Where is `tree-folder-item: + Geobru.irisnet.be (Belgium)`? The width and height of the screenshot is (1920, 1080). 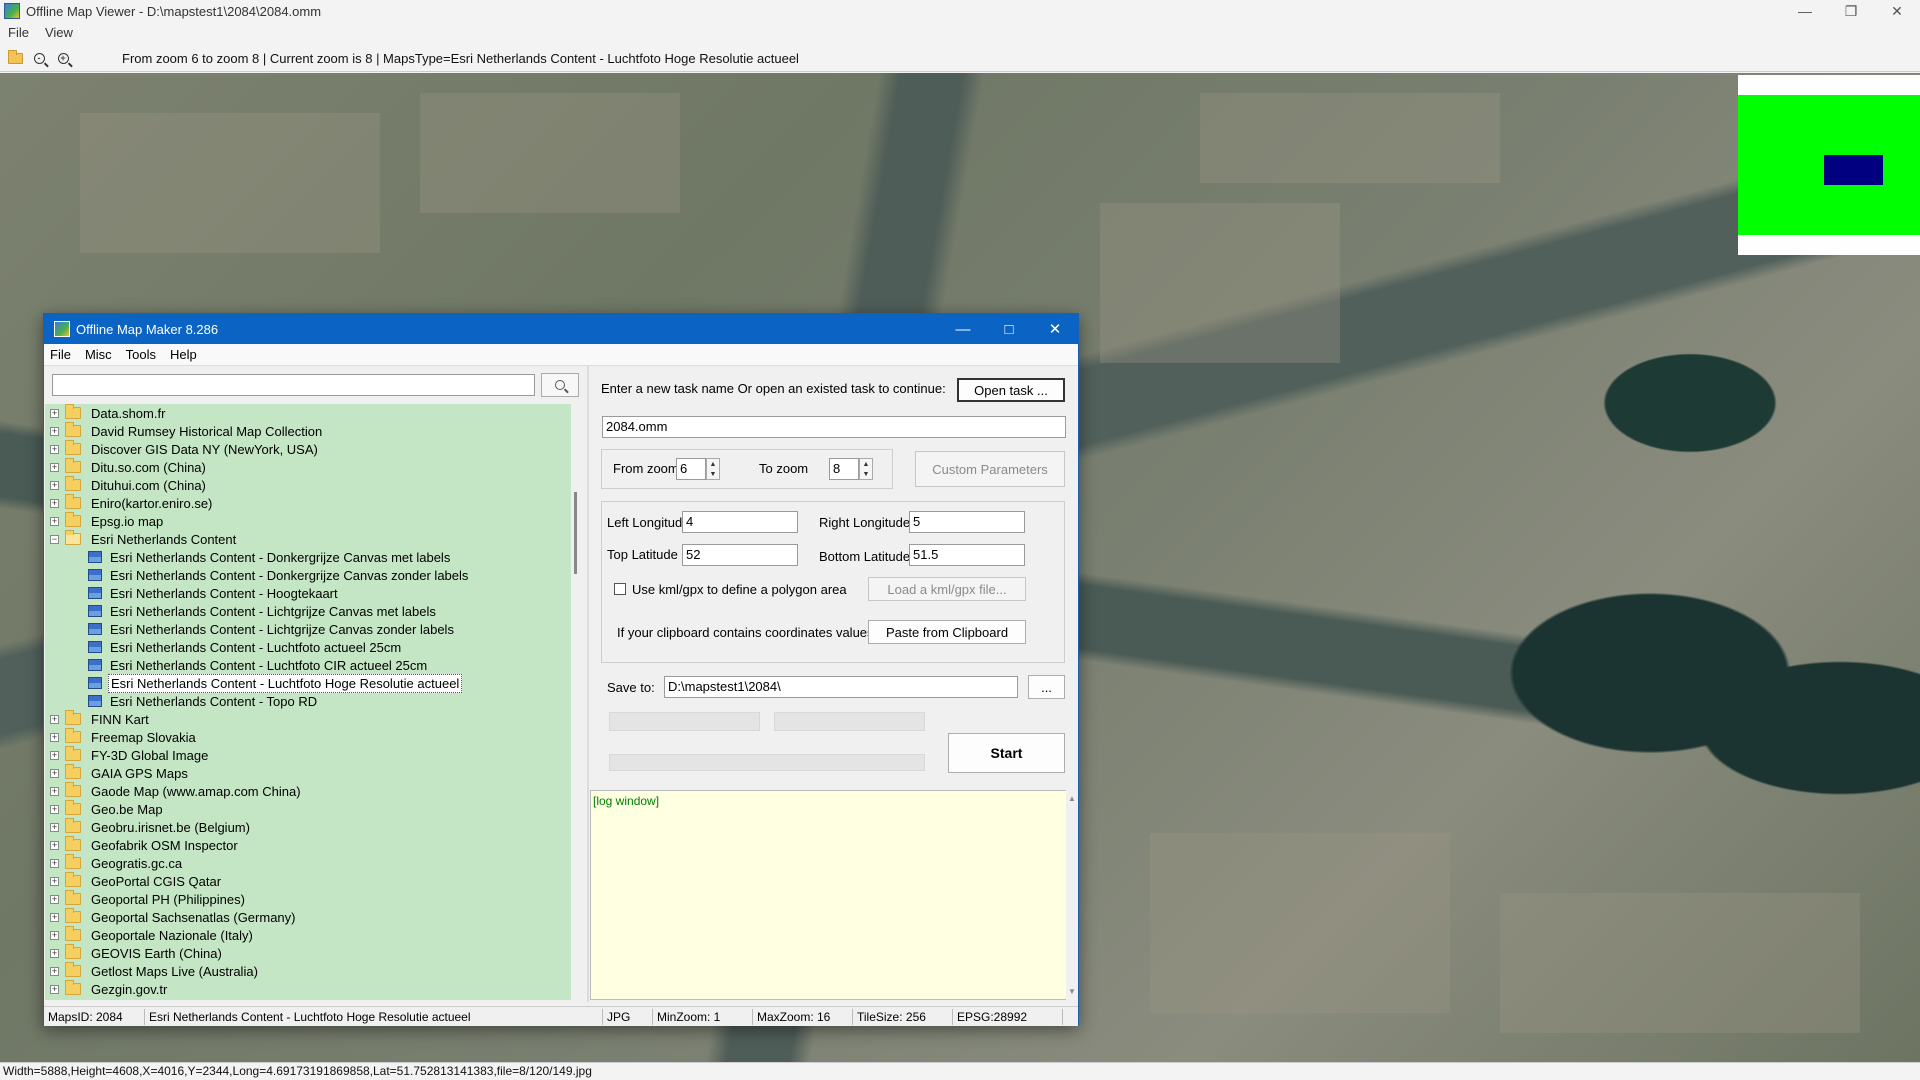 tree-folder-item: + Geobru.irisnet.be (Belgium) is located at coordinates (308, 827).